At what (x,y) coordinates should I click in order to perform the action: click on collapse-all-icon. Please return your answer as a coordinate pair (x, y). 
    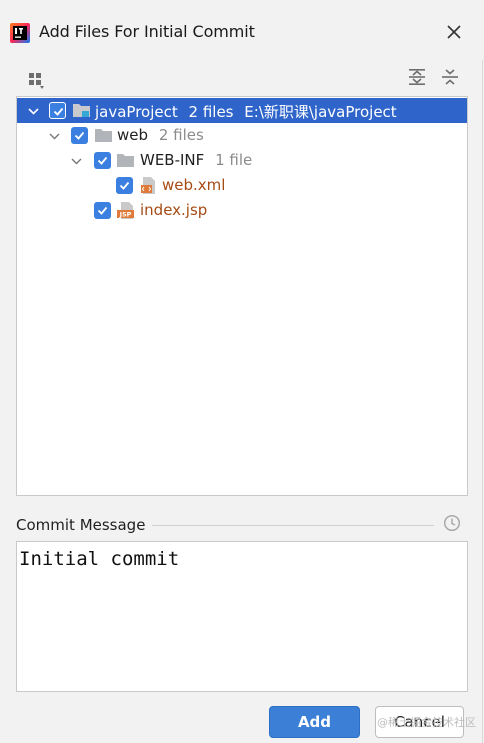
    Looking at the image, I should click on (450, 77).